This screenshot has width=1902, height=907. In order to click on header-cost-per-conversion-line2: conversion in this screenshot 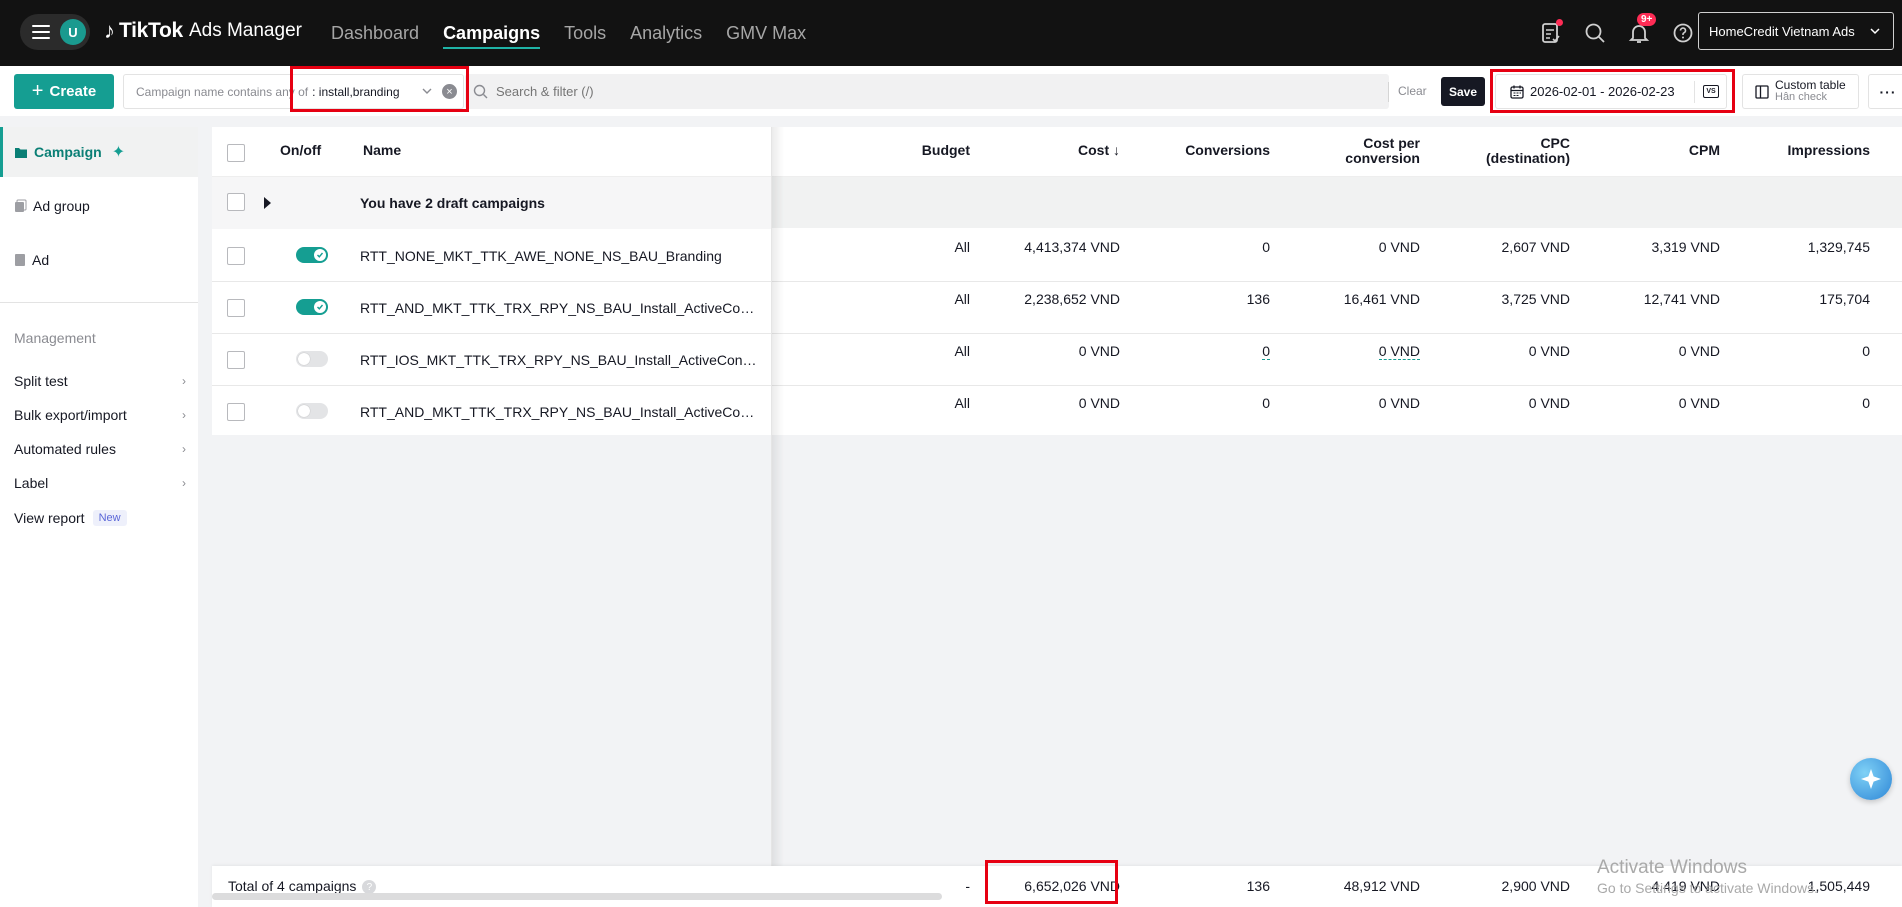, I will do `click(1382, 157)`.